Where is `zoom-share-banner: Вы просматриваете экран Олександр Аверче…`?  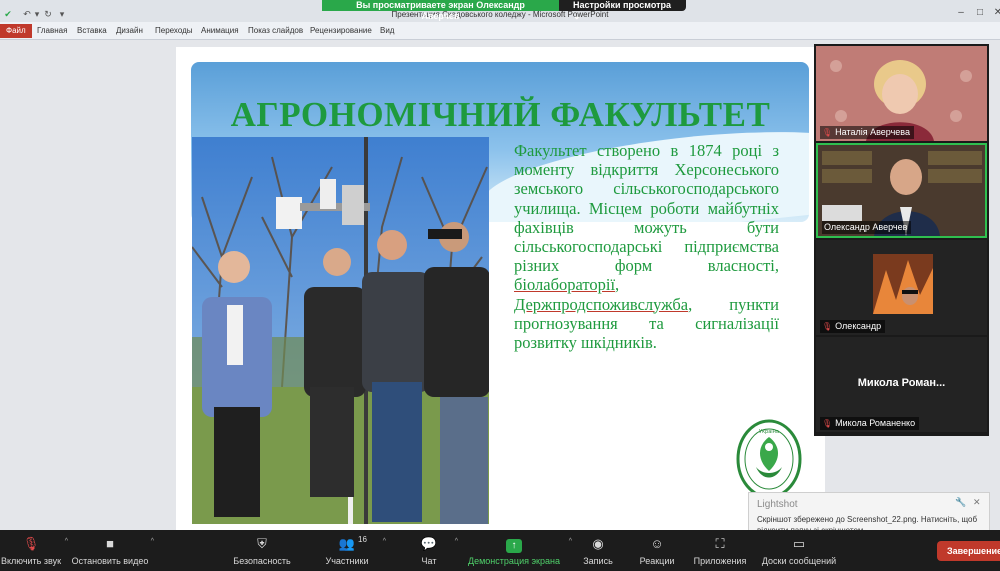 zoom-share-banner: Вы просматриваете экран Олександр Аверче… is located at coordinates (504, 10).